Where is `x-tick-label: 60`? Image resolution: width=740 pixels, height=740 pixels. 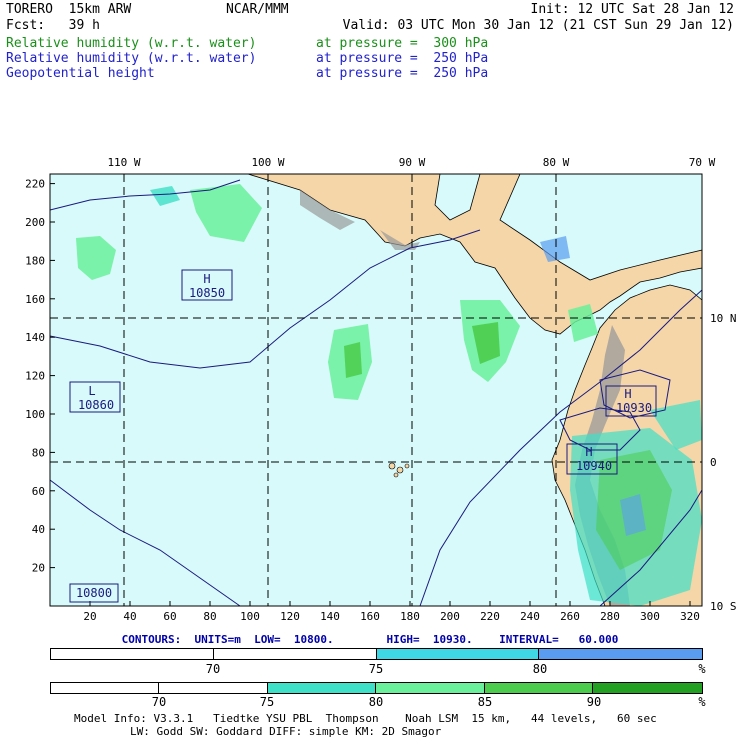
x-tick-label: 60 is located at coordinates (169, 615).